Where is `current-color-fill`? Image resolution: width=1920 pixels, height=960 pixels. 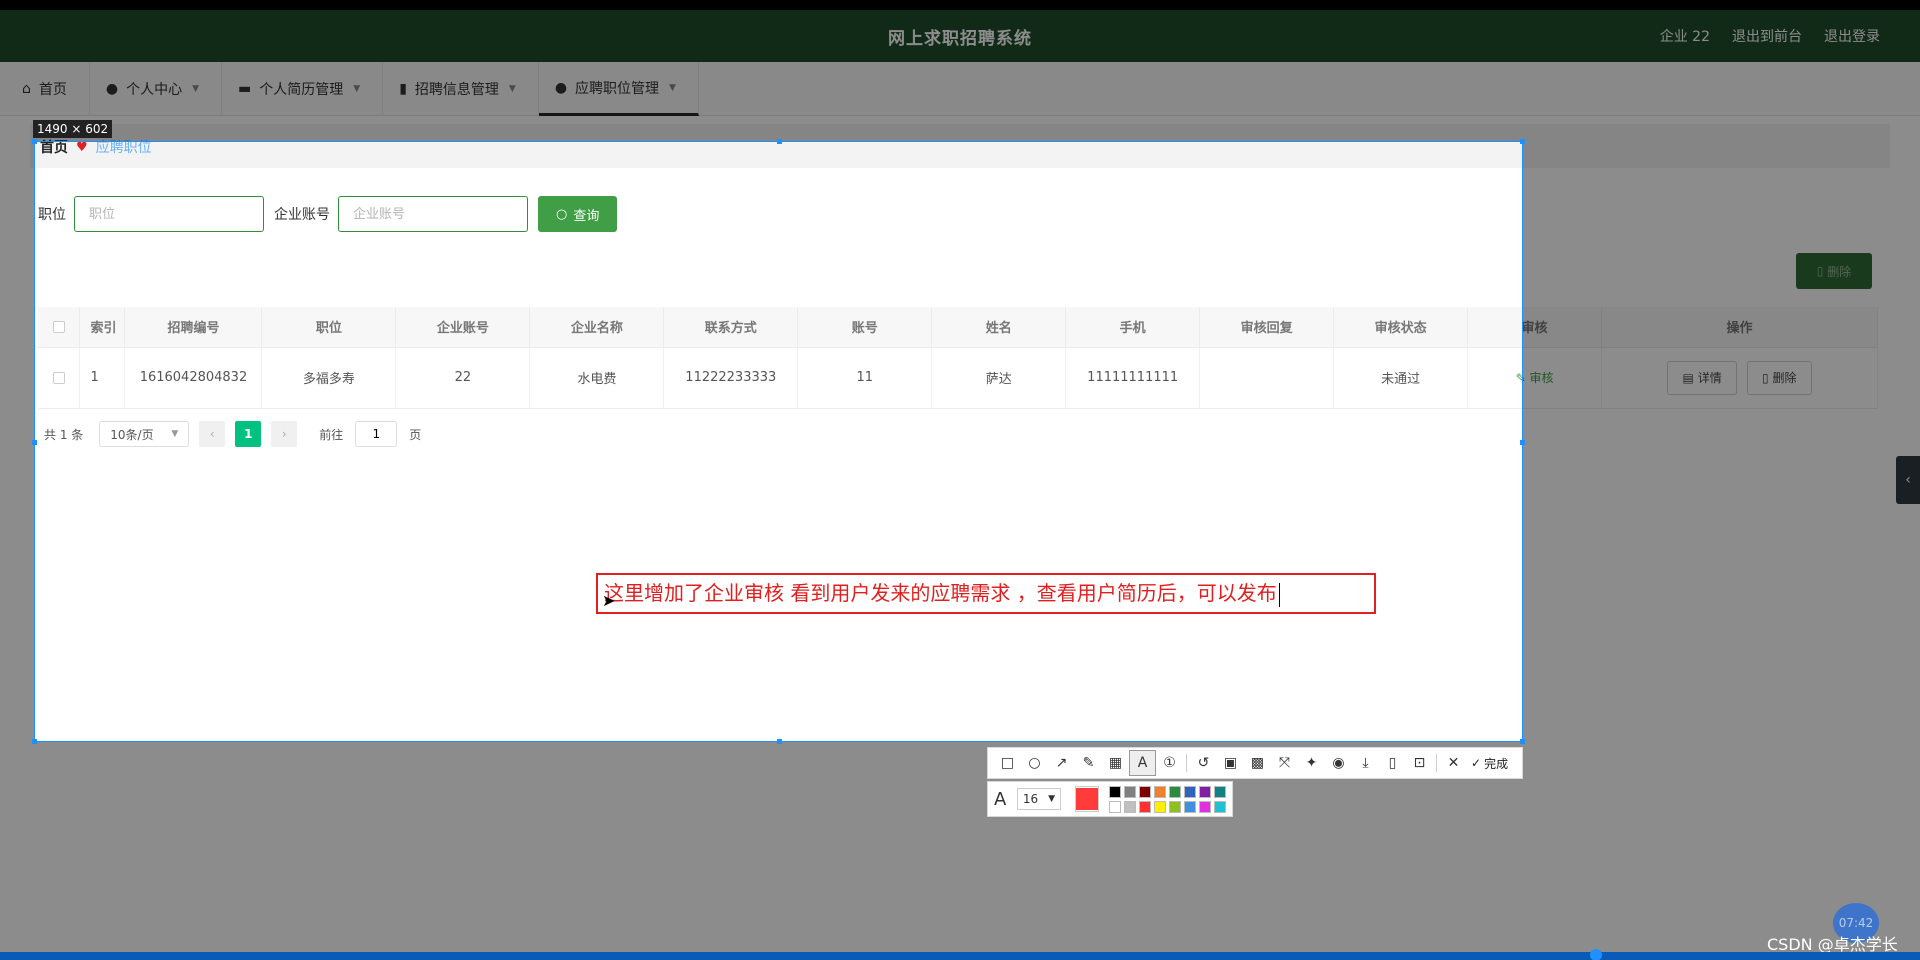 current-color-fill is located at coordinates (1087, 799).